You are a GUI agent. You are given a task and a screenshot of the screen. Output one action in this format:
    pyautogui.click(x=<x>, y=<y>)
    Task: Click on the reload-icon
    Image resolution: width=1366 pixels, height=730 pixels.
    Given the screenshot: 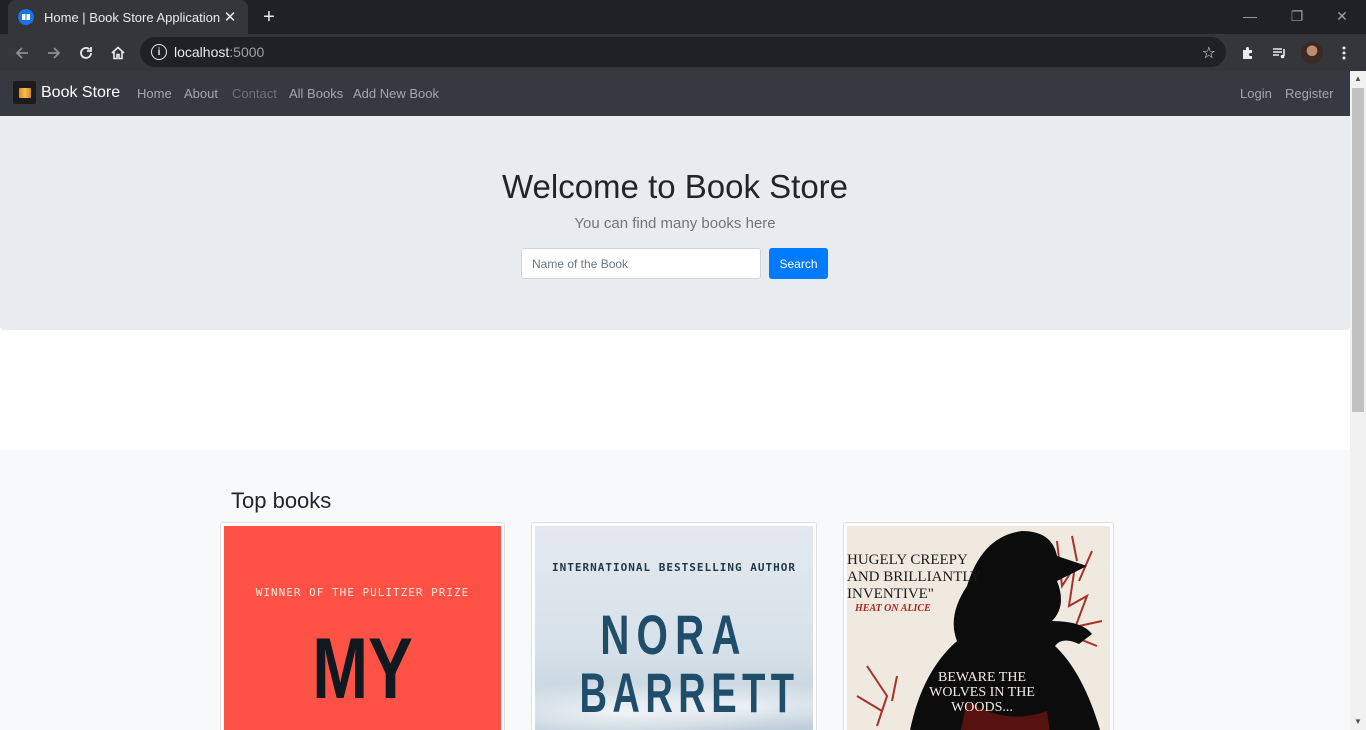 What is the action you would take?
    pyautogui.click(x=86, y=53)
    